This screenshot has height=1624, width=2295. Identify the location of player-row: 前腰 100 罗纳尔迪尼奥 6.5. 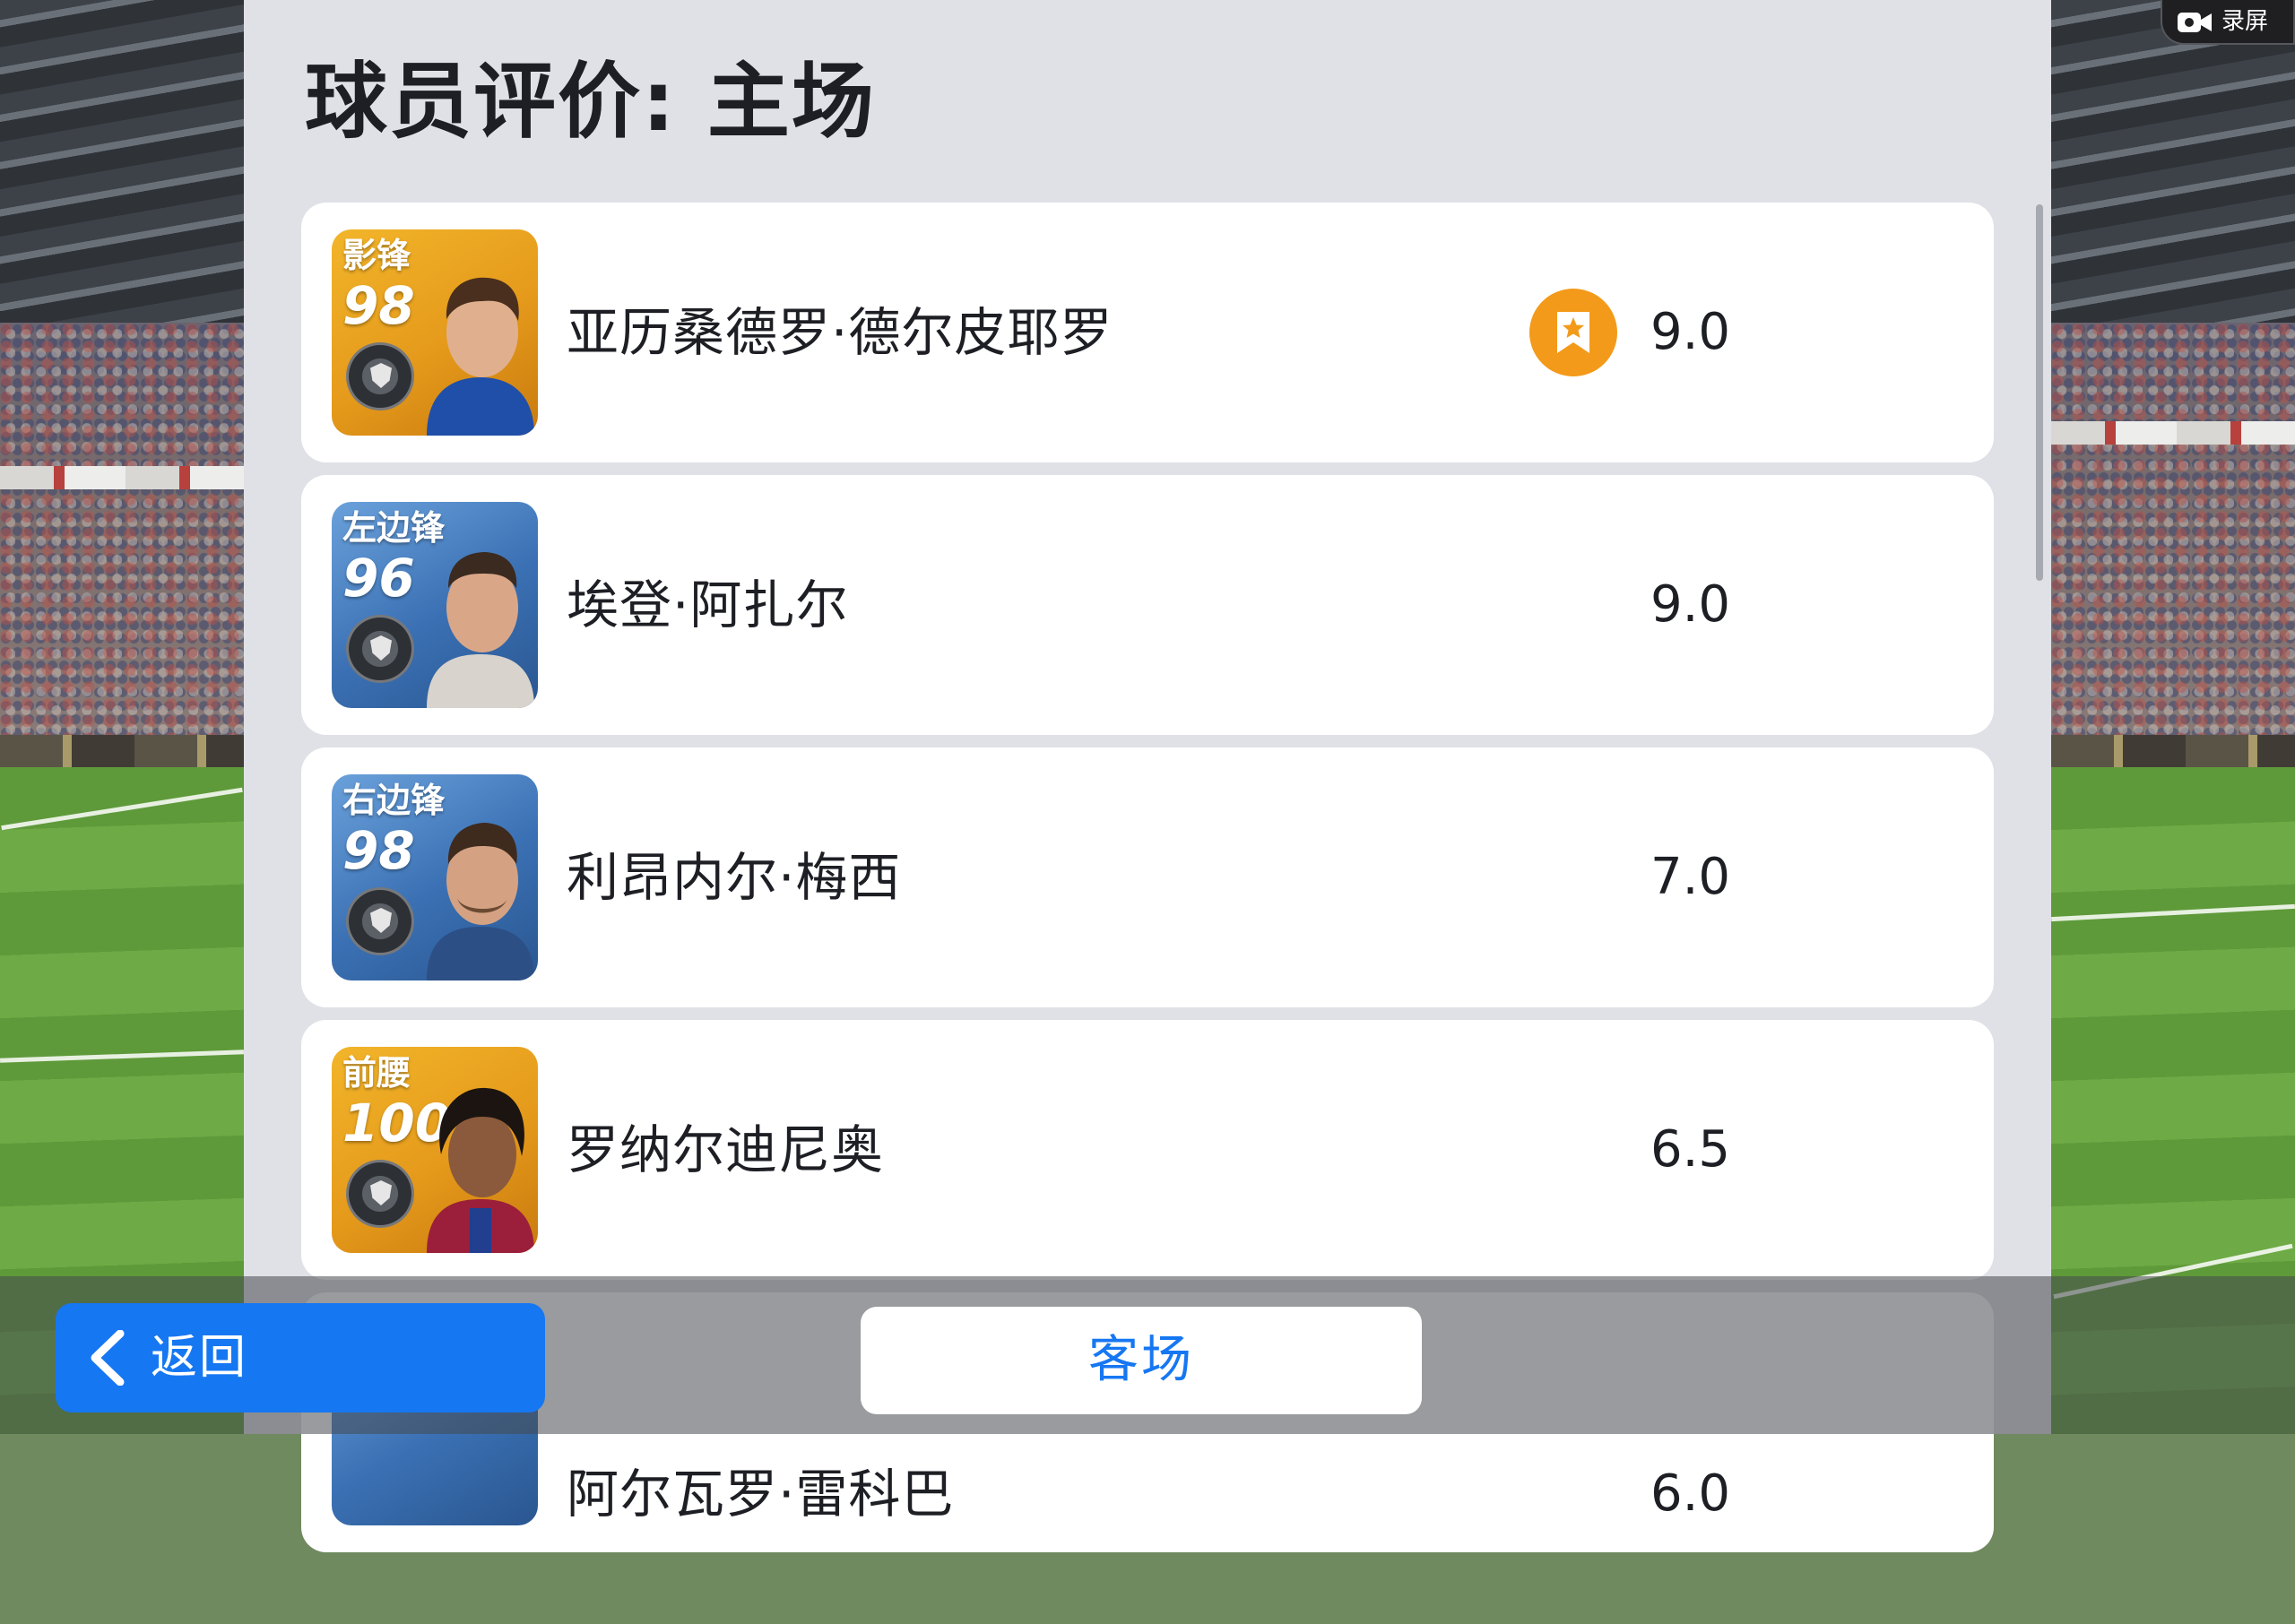
(1148, 1150).